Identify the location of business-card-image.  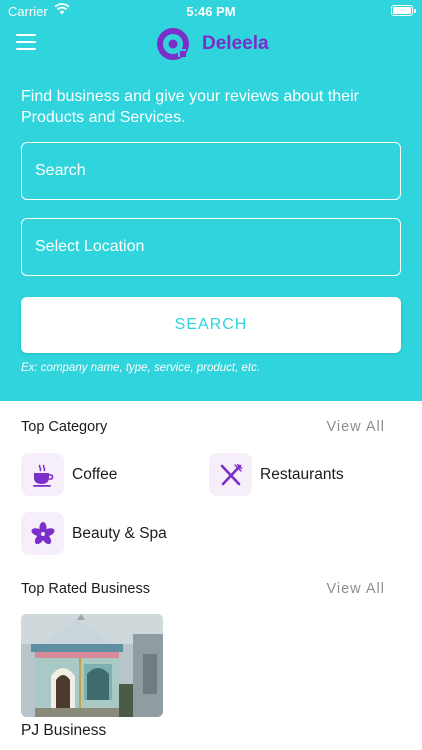
(92, 665).